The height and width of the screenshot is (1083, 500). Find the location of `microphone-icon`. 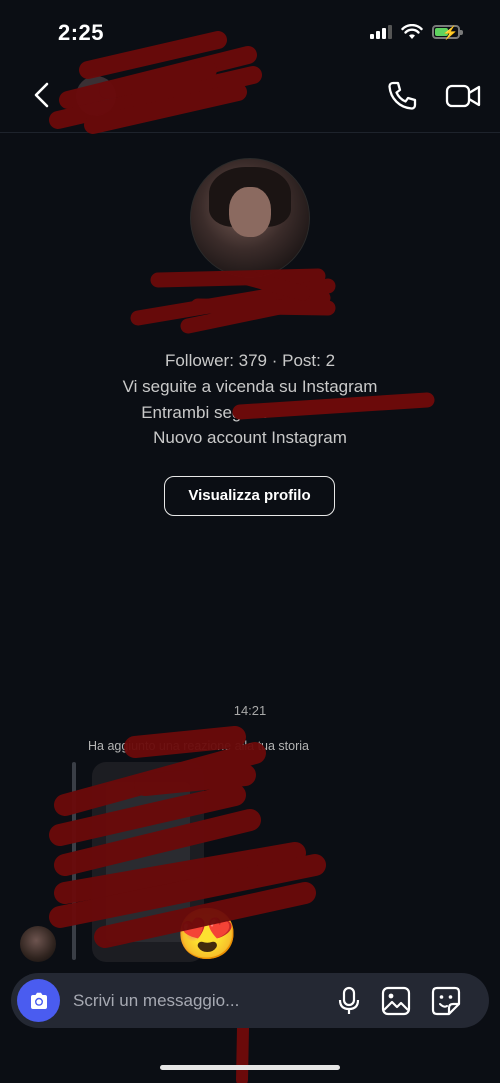

microphone-icon is located at coordinates (349, 1001).